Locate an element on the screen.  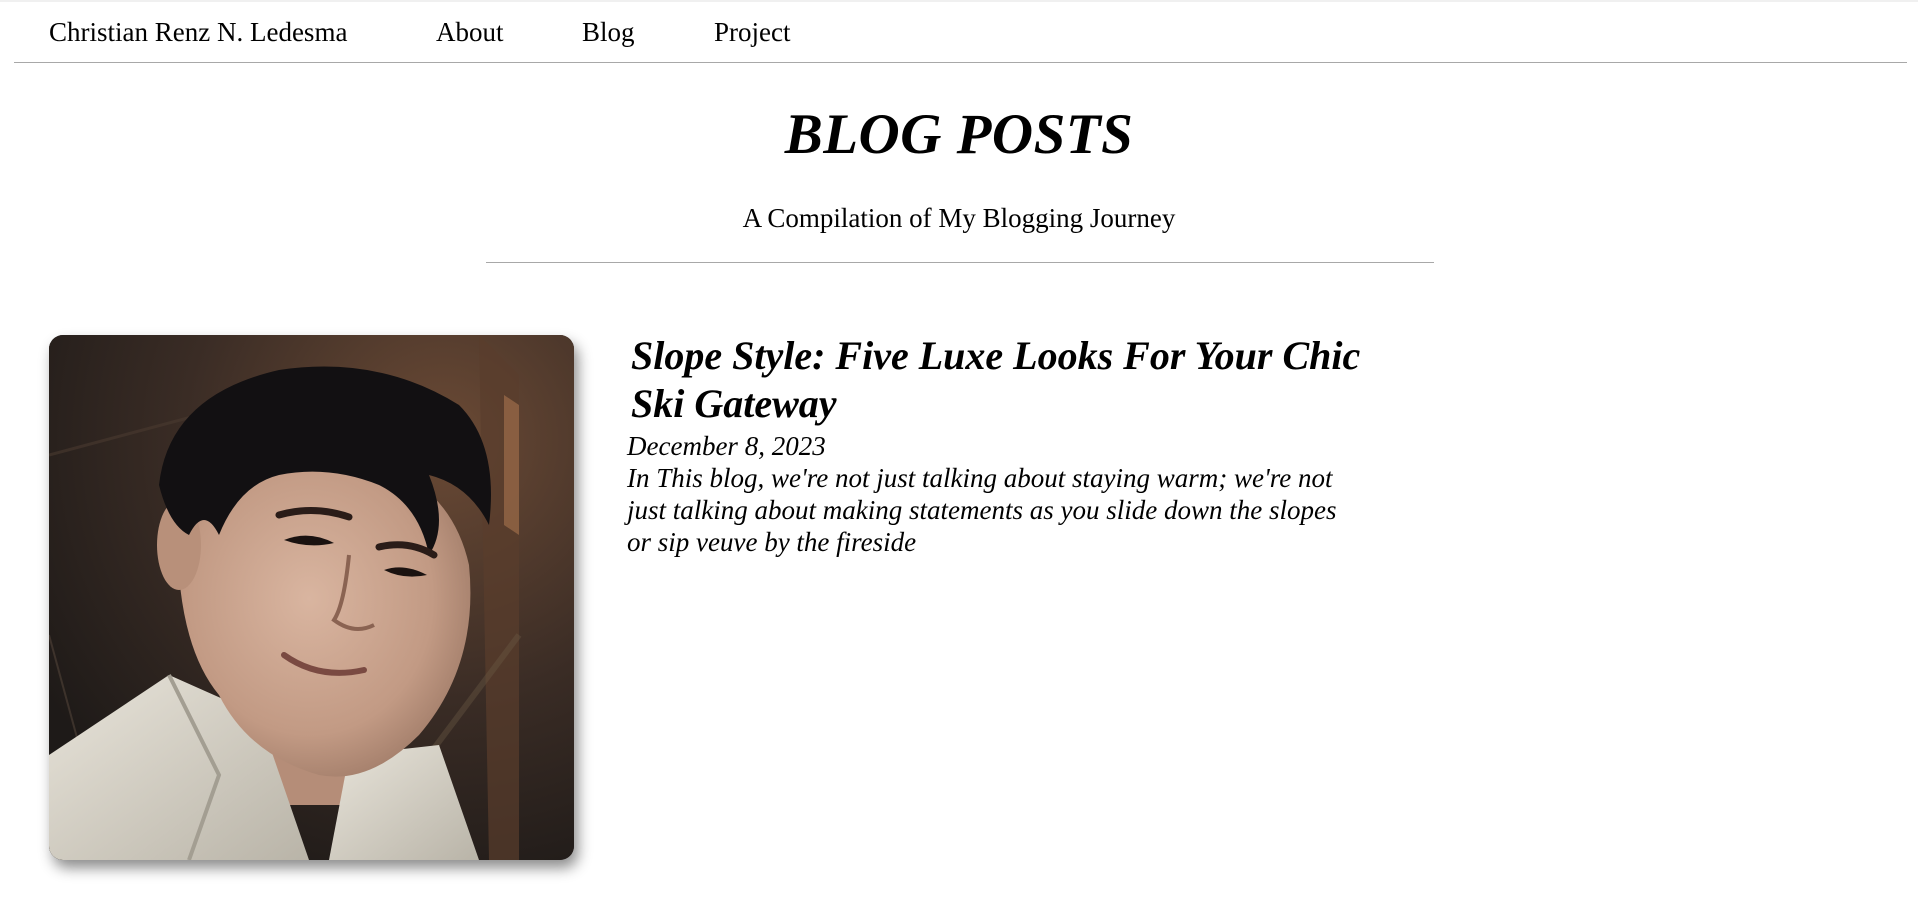
nav-link-project: Project is located at coordinates (752, 32).